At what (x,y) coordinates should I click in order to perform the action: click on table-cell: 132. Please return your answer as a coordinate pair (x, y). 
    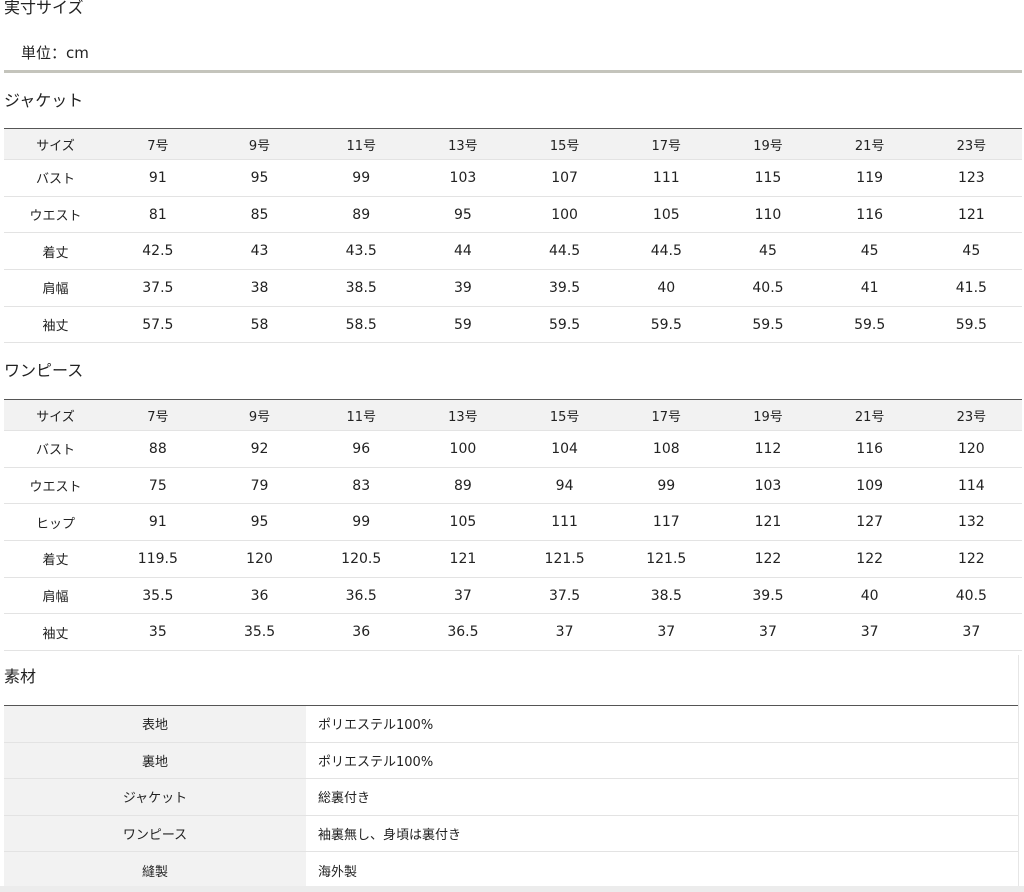
    Looking at the image, I should click on (971, 522).